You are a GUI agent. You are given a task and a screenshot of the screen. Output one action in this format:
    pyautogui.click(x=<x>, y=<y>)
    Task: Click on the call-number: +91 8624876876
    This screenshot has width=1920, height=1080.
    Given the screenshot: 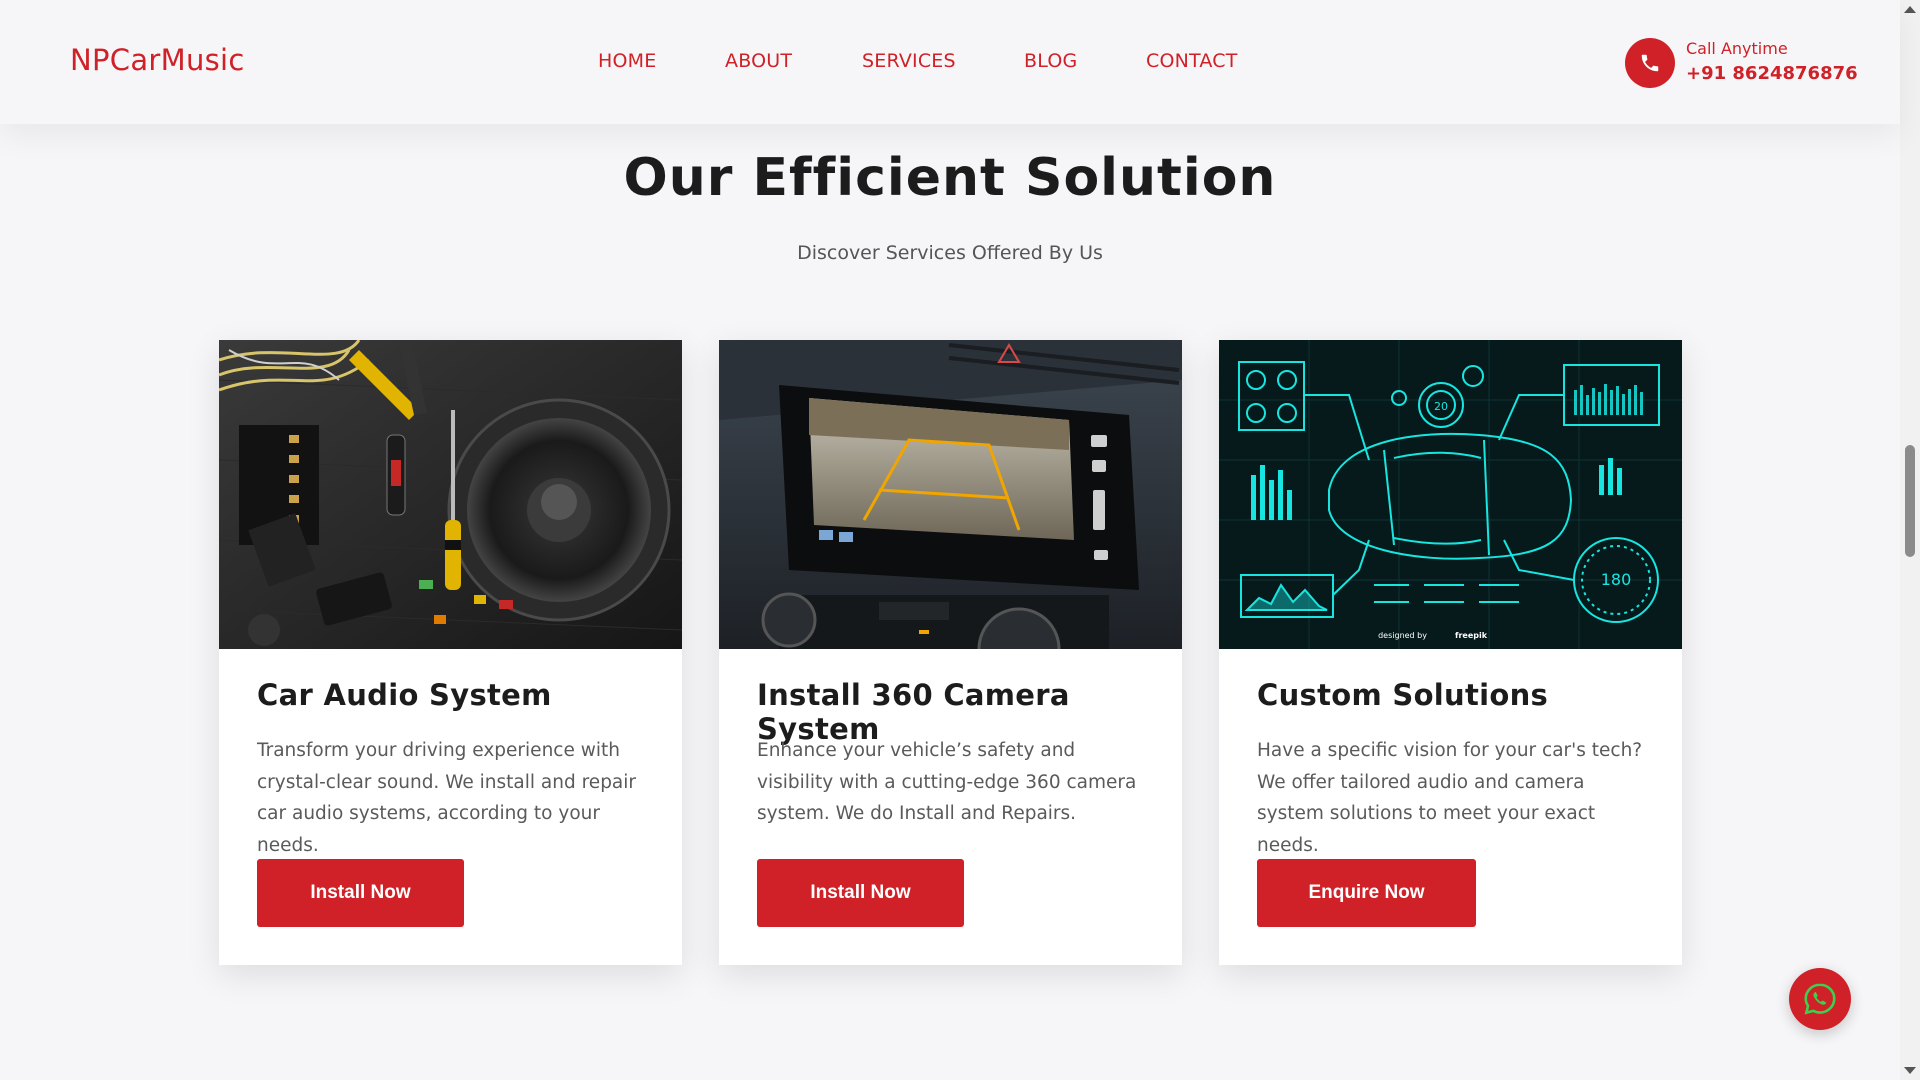 What is the action you would take?
    pyautogui.click(x=1772, y=73)
    